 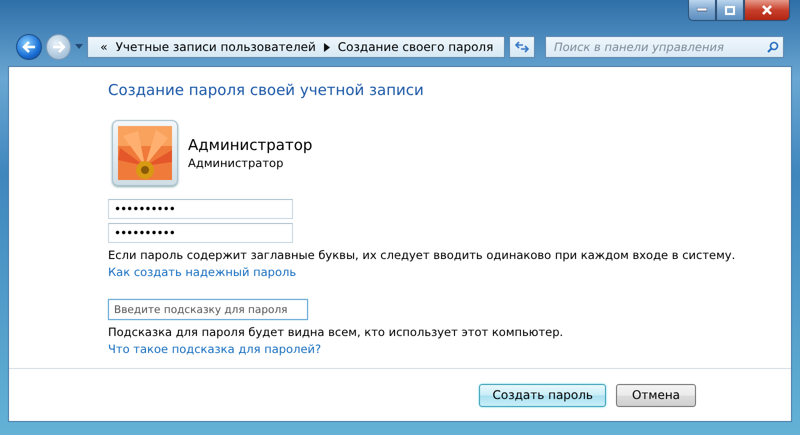 What do you see at coordinates (216, 47) in the screenshot?
I see `breadcrumb-item: Учетные записи пользователей` at bounding box center [216, 47].